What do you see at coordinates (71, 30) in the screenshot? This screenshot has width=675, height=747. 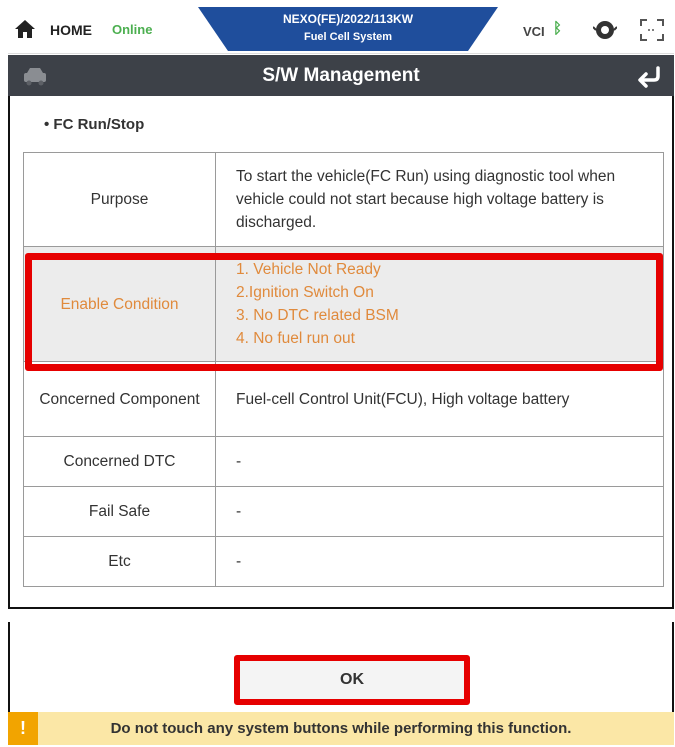 I see `home-label: HOME` at bounding box center [71, 30].